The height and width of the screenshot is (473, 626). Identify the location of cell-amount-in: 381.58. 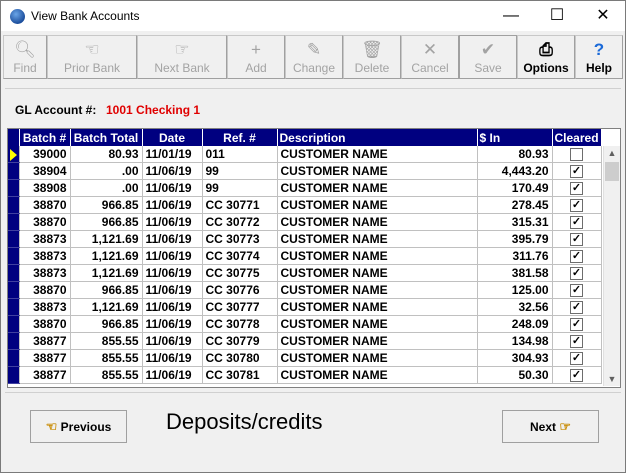
(515, 273).